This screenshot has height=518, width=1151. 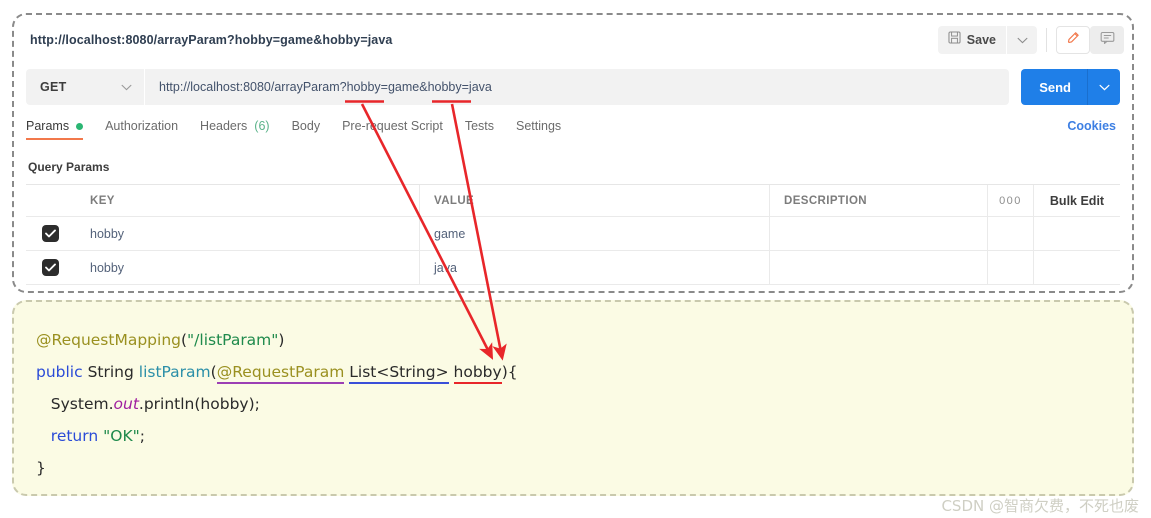 I want to click on row-value: java, so click(x=445, y=268).